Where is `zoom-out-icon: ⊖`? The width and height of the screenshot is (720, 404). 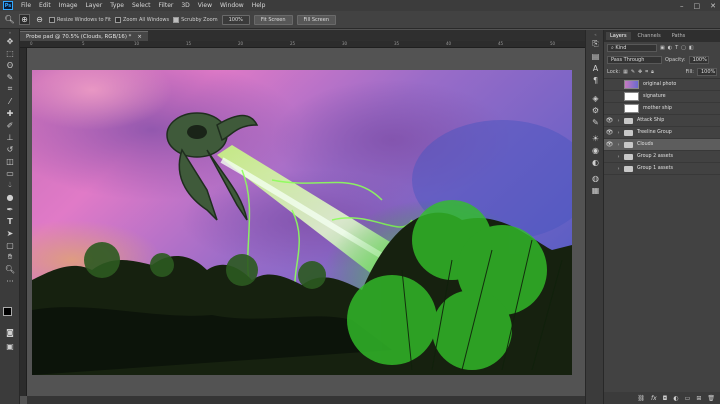
zoom-out-icon: ⊖ is located at coordinates (39, 19).